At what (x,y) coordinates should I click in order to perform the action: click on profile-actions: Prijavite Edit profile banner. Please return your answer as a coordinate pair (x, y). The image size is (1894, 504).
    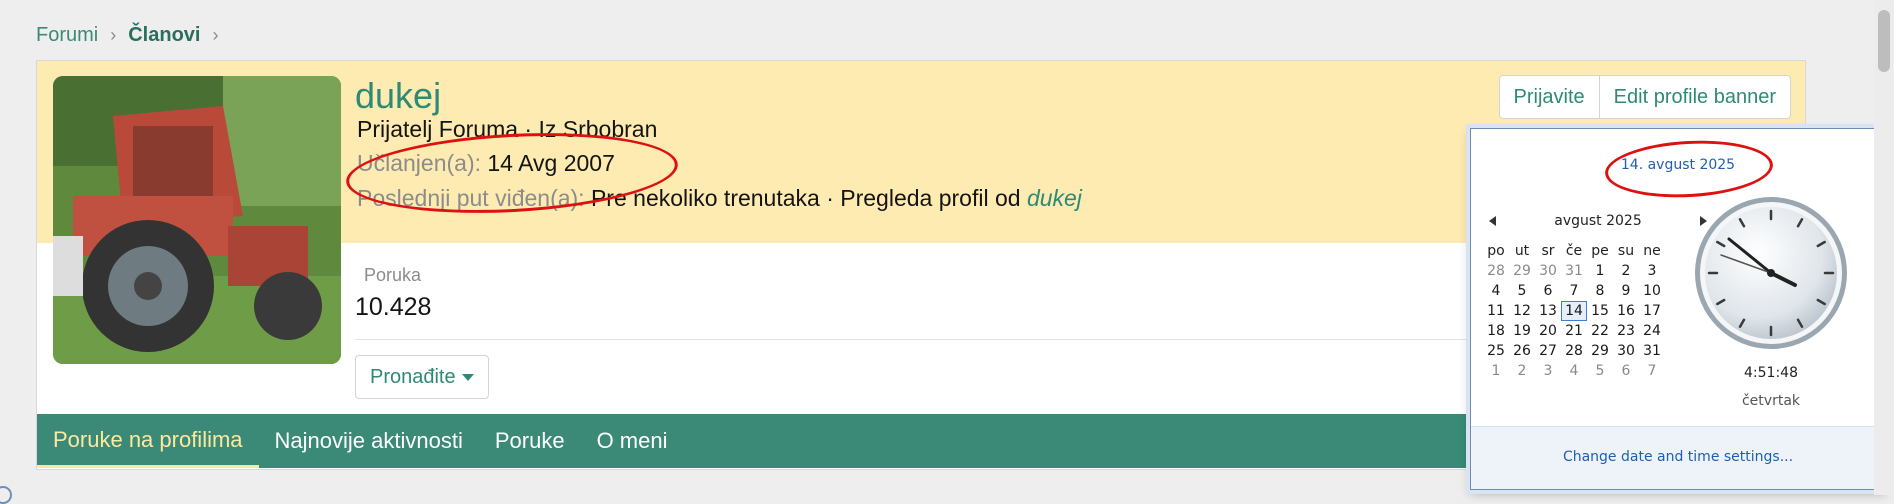
    Looking at the image, I should click on (1644, 97).